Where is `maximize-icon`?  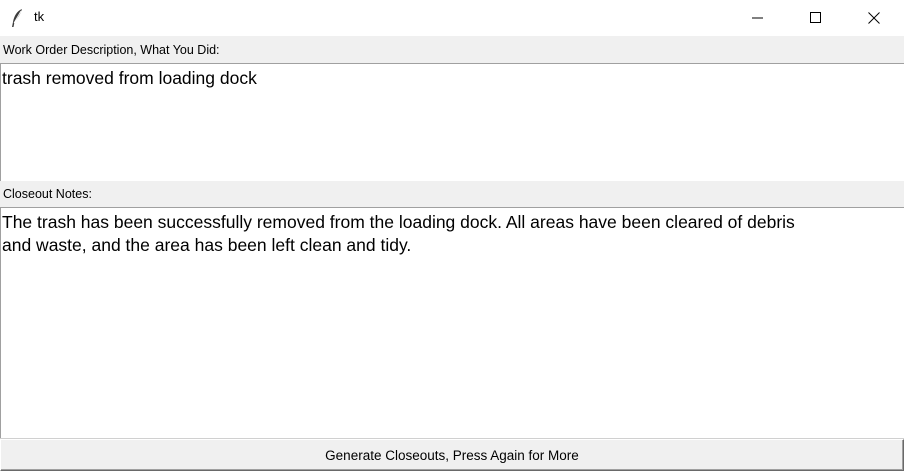
maximize-icon is located at coordinates (816, 18).